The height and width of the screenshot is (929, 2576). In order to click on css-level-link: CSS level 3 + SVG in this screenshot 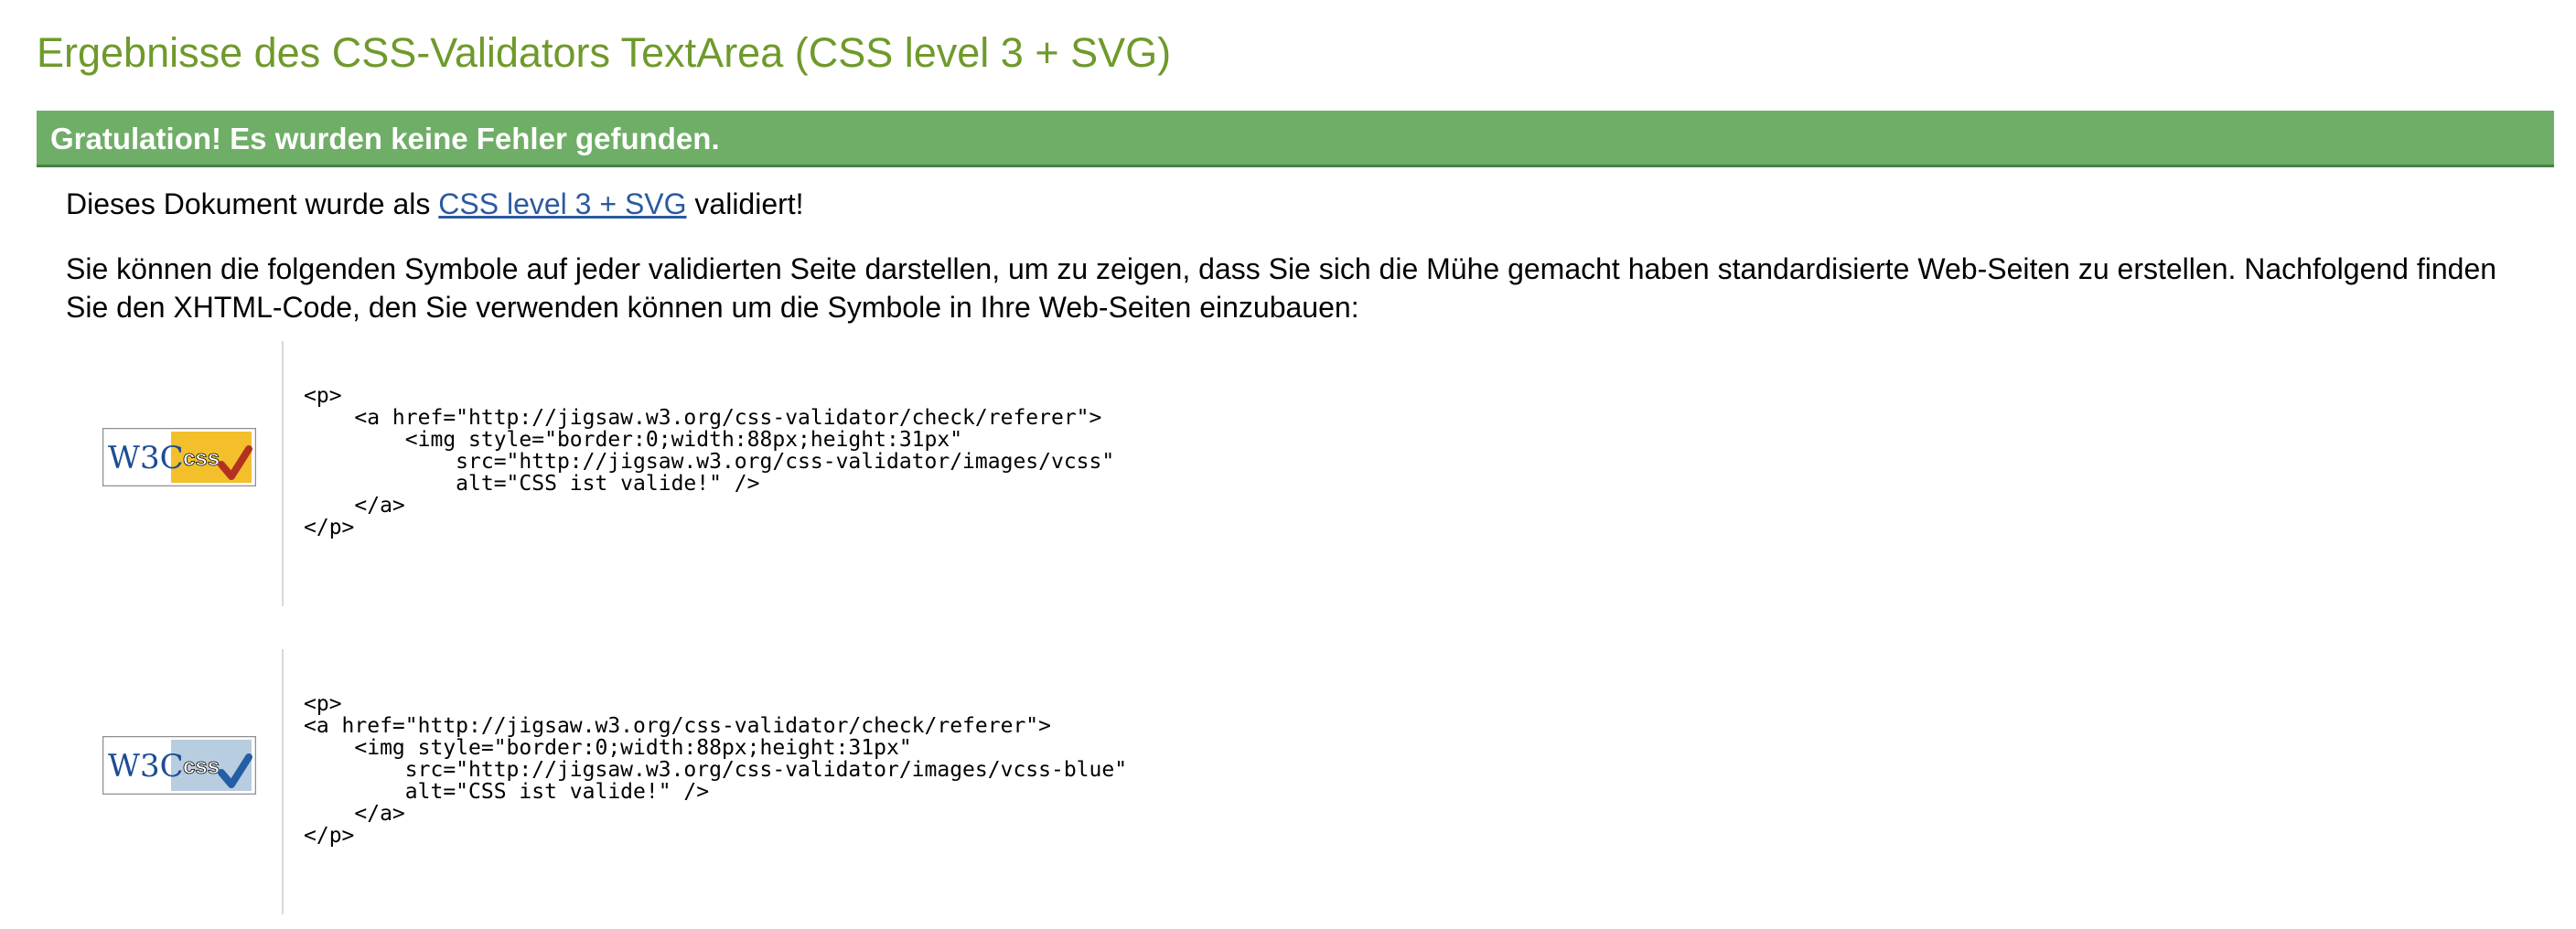, I will do `click(562, 204)`.